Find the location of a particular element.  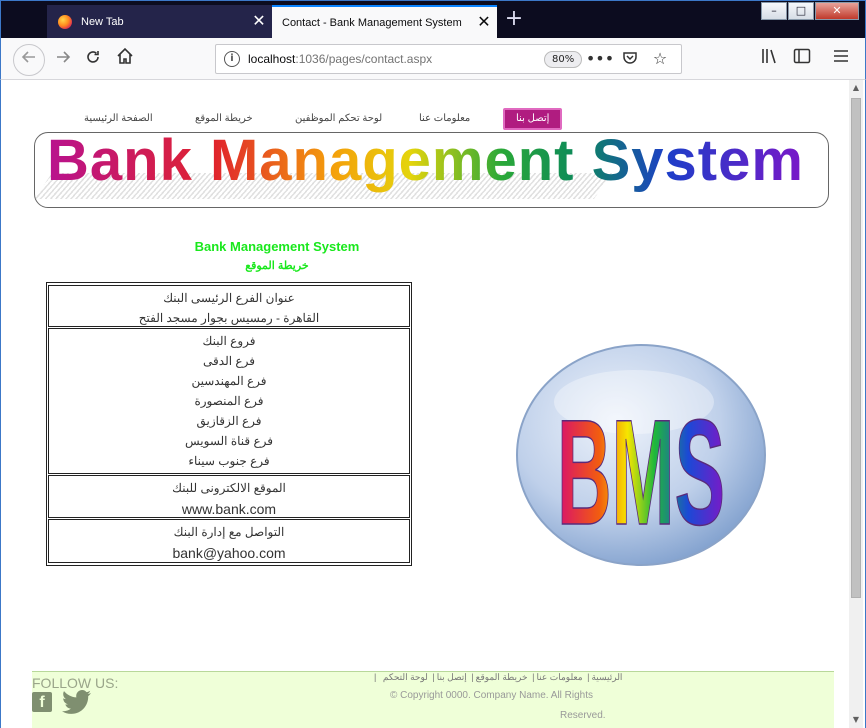

follow-us-label: FOLLOW US: is located at coordinates (75, 683).